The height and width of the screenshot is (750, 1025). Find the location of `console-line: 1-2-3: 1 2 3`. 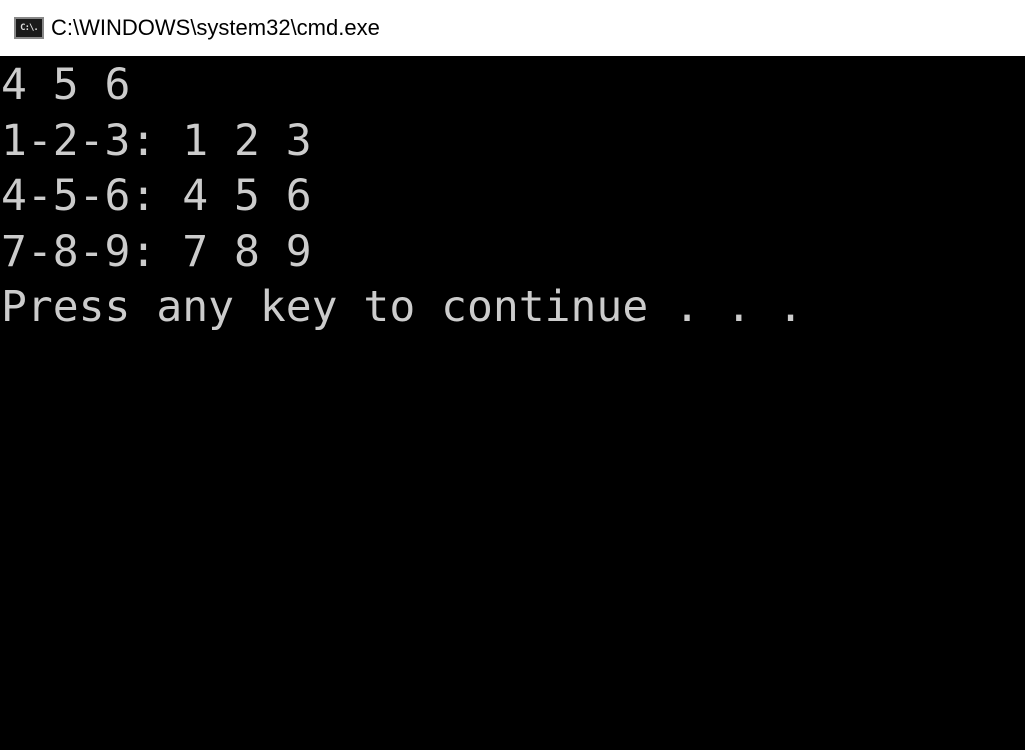

console-line: 1-2-3: 1 2 3 is located at coordinates (156, 140).